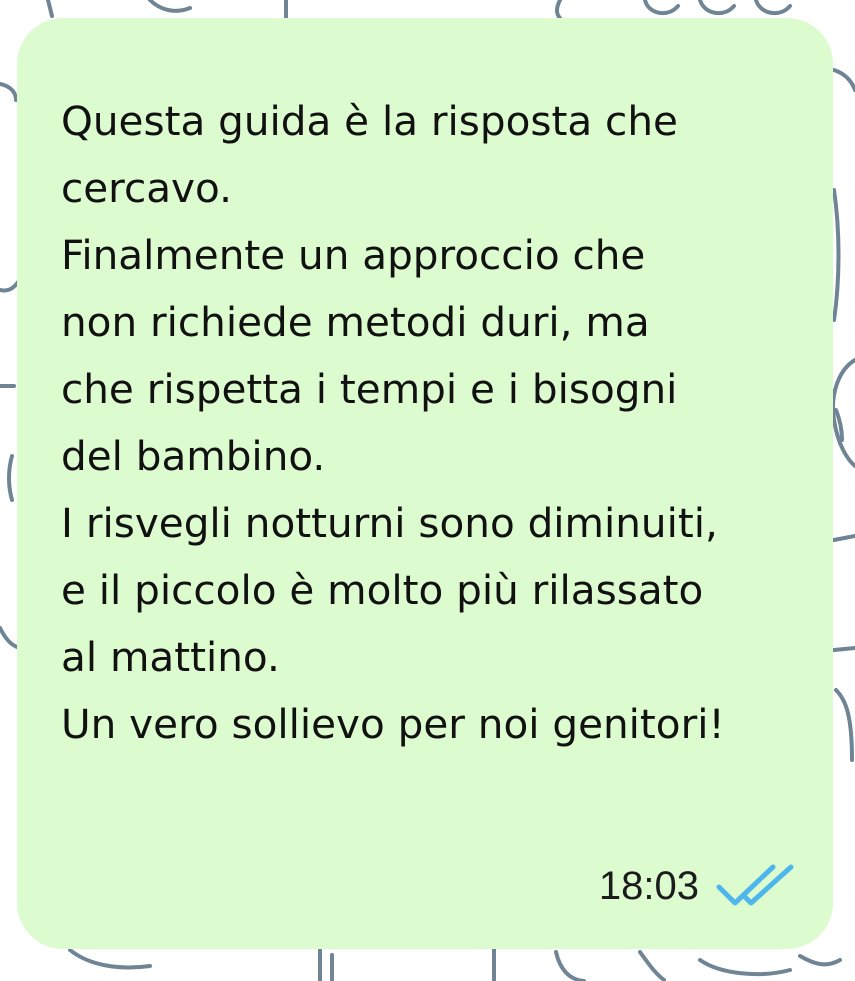 The width and height of the screenshot is (855, 981). I want to click on message-line: cercavo., so click(146, 188).